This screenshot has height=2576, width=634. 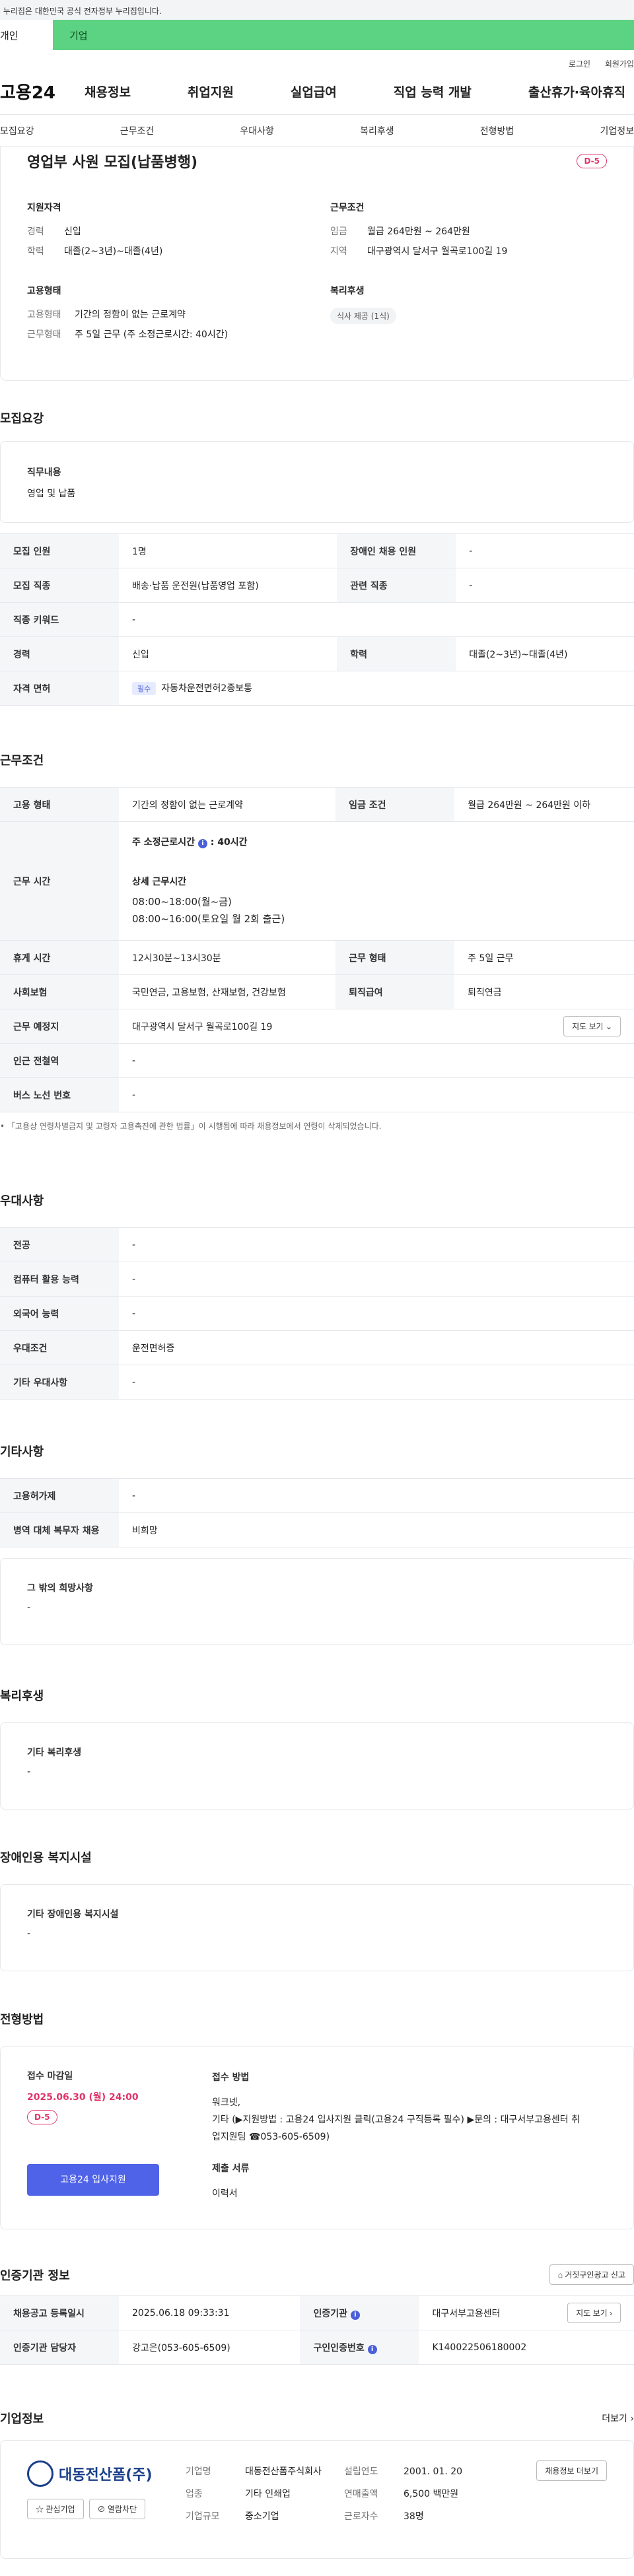 What do you see at coordinates (363, 316) in the screenshot?
I see `welfare-chip: 식사 제공 (1식)` at bounding box center [363, 316].